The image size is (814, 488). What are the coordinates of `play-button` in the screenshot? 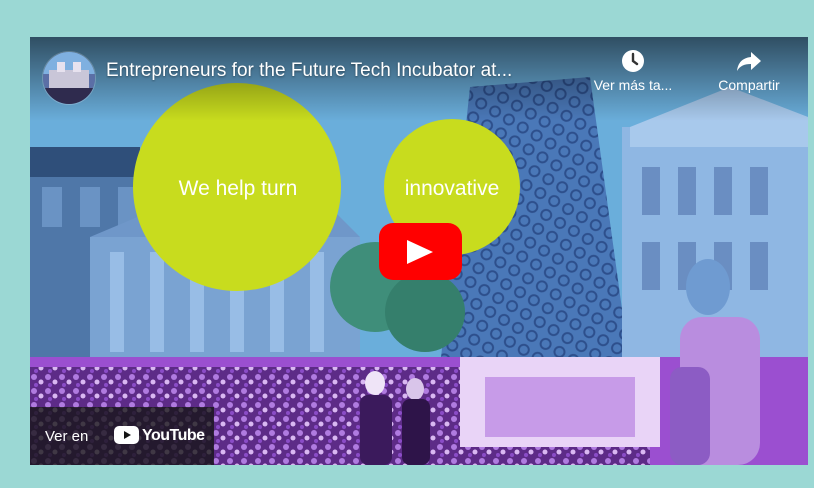 It's located at (420, 251).